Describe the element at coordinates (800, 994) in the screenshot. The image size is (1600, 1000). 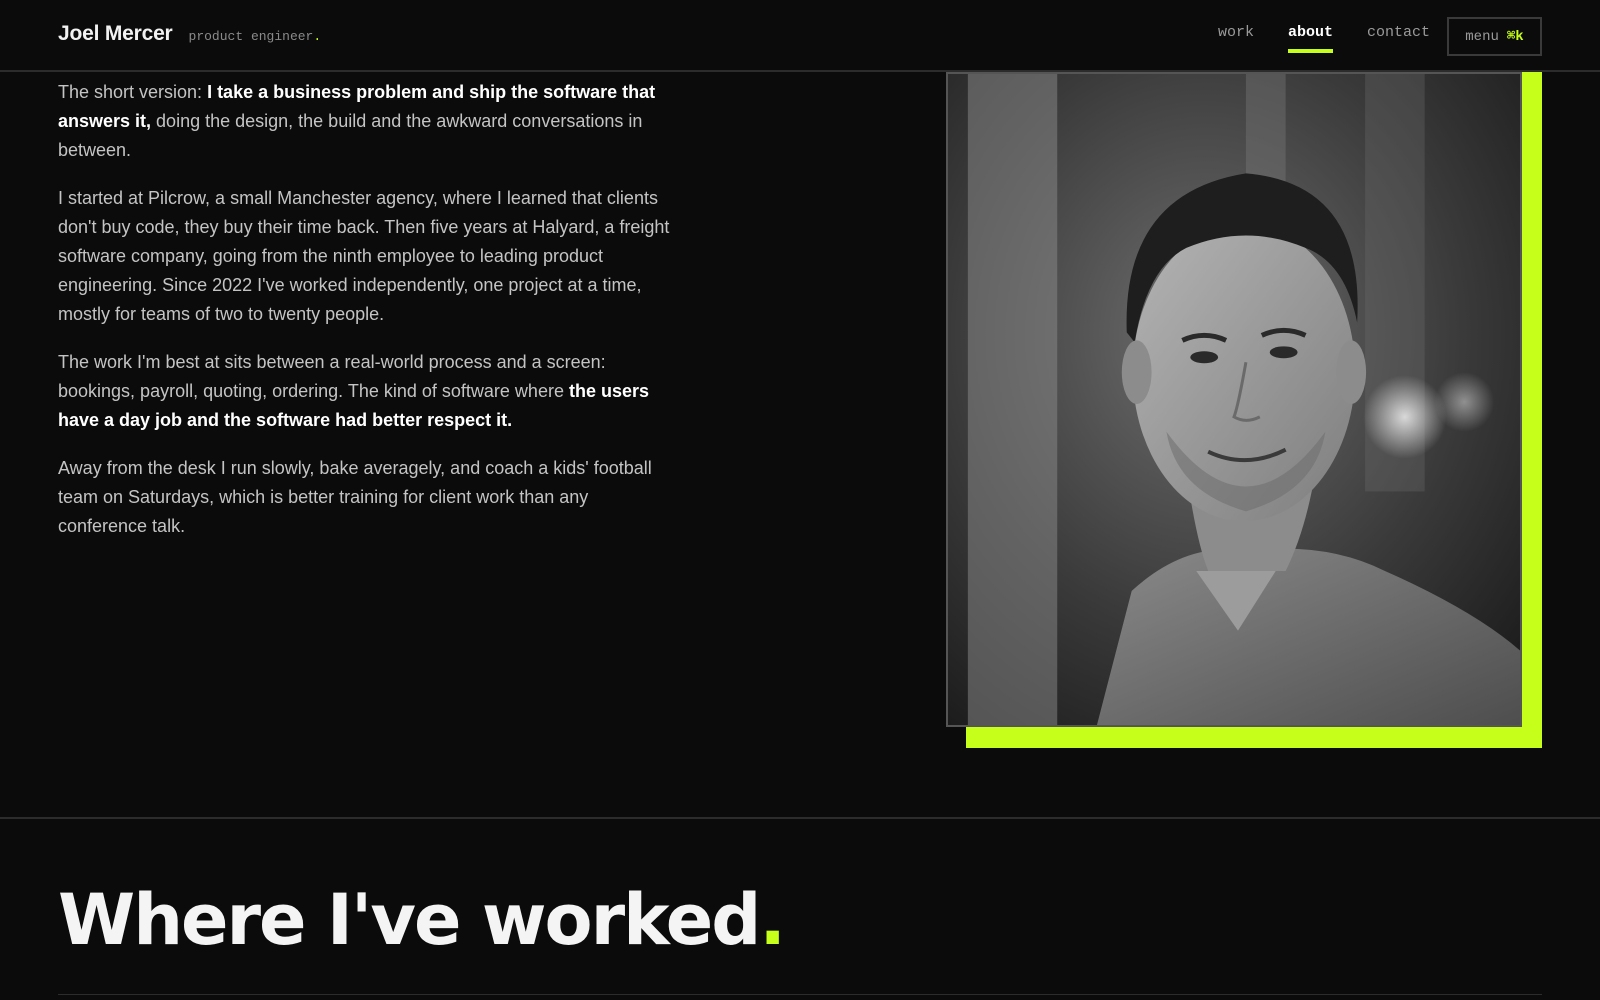
I see `section-rule` at that location.